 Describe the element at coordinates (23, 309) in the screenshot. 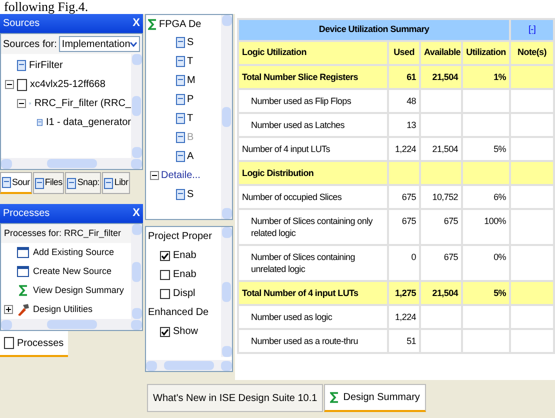

I see `tools-icon` at that location.